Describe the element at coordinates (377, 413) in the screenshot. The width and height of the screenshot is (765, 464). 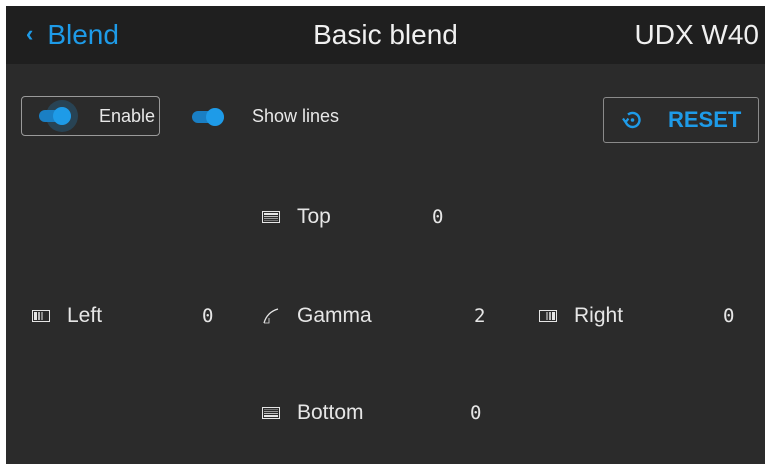
I see `param-bottom: Bottom 0` at that location.